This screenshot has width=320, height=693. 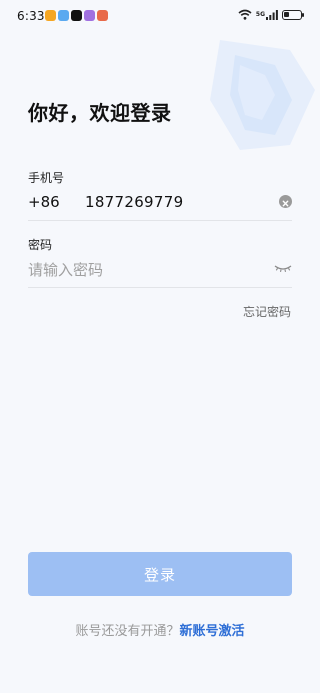 What do you see at coordinates (293, 14) in the screenshot?
I see `battery-icon` at bounding box center [293, 14].